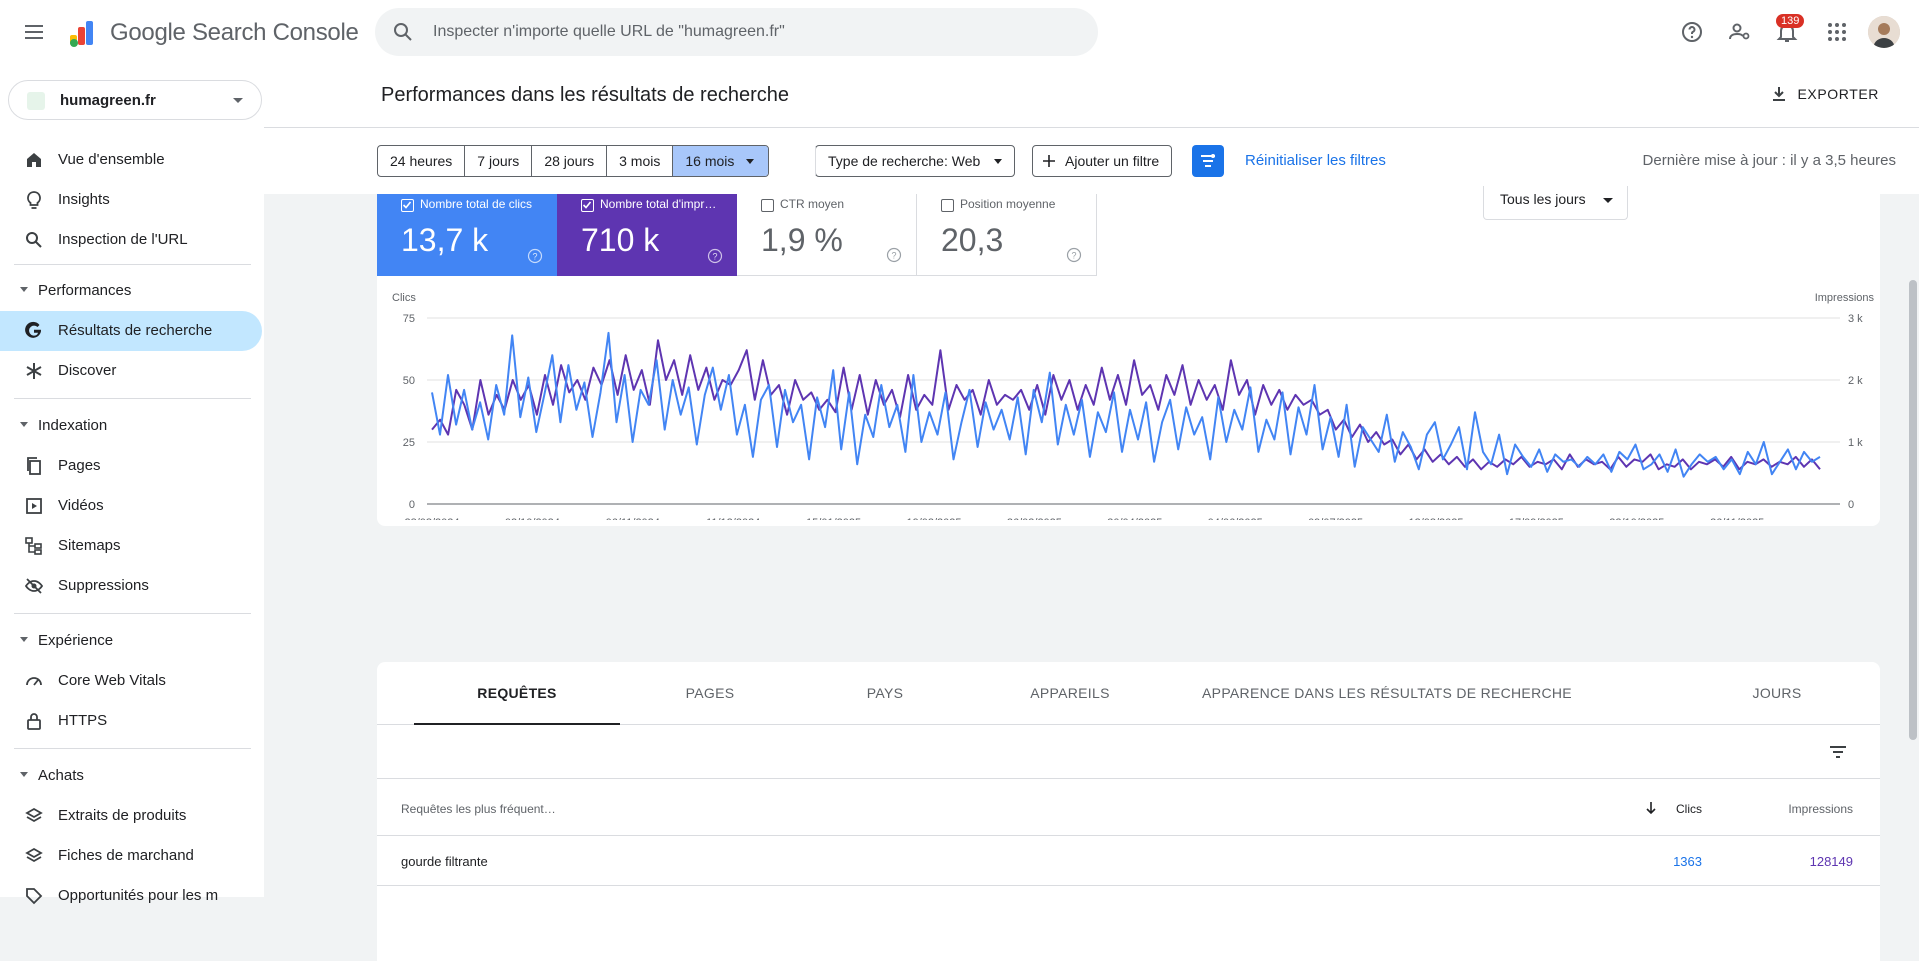 This screenshot has width=1919, height=961. I want to click on page-scrollbar, so click(1913, 577).